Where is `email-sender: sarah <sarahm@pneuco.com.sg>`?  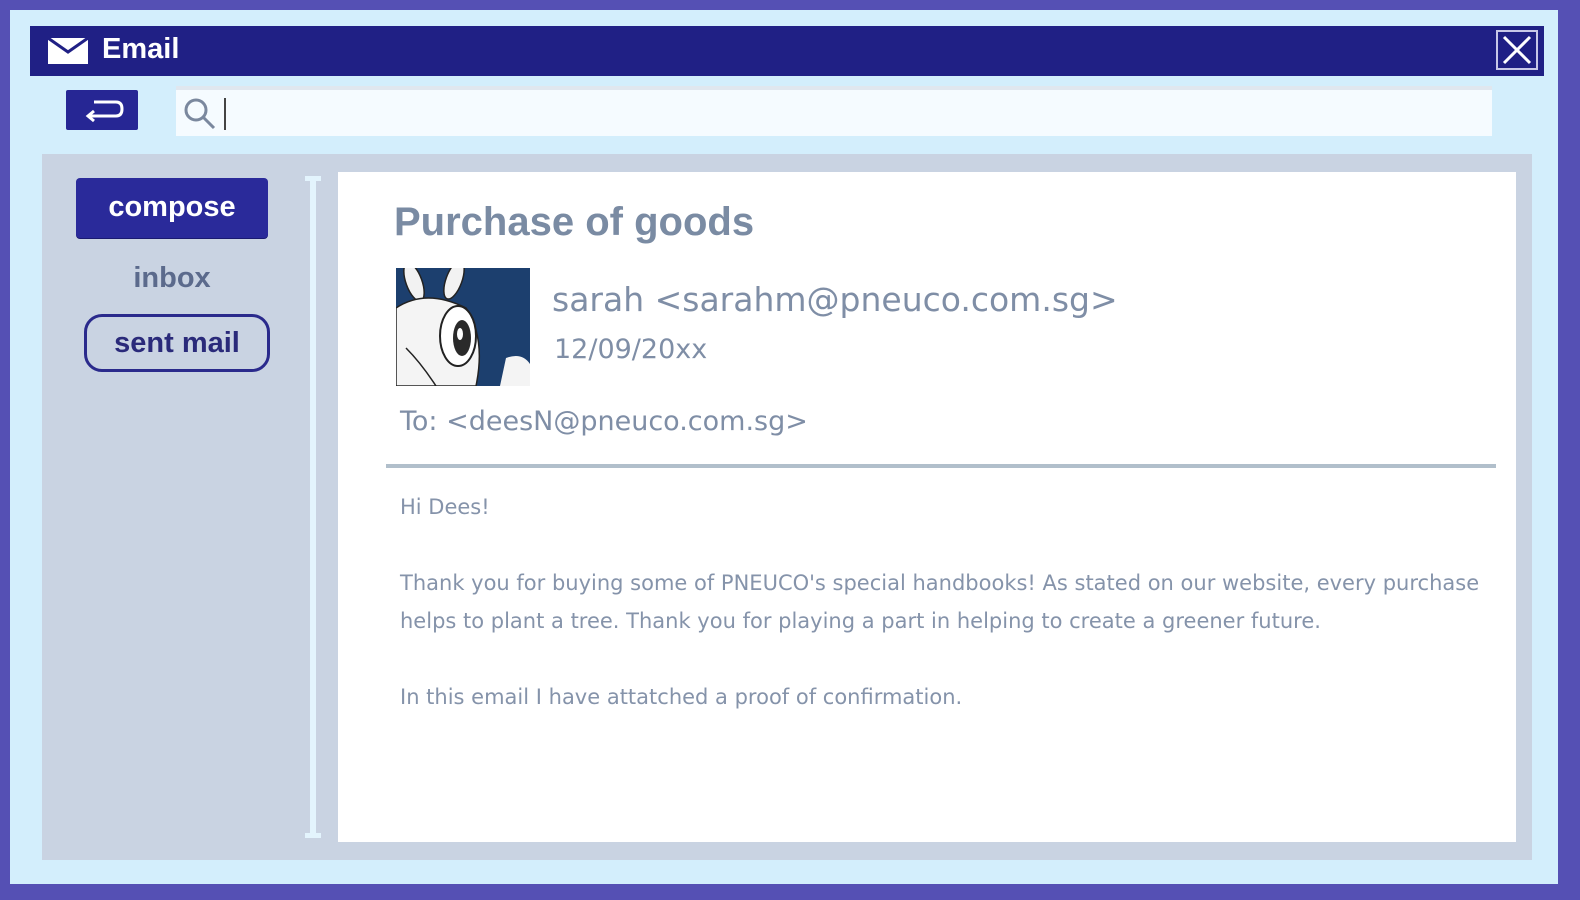
email-sender: sarah <sarahm@pneuco.com.sg> is located at coordinates (835, 299).